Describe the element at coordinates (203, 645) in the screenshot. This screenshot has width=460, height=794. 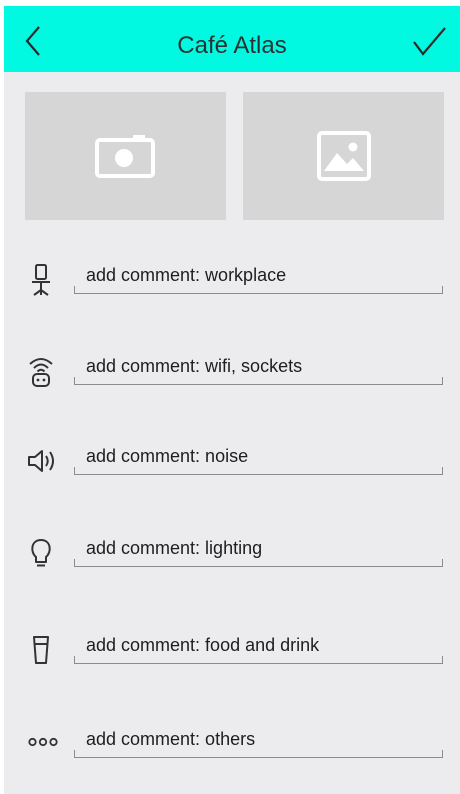
I see `comment-label: add comment: food and drink` at that location.